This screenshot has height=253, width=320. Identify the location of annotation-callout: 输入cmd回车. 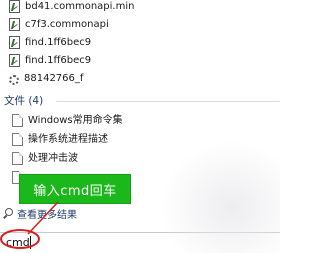
(75, 189).